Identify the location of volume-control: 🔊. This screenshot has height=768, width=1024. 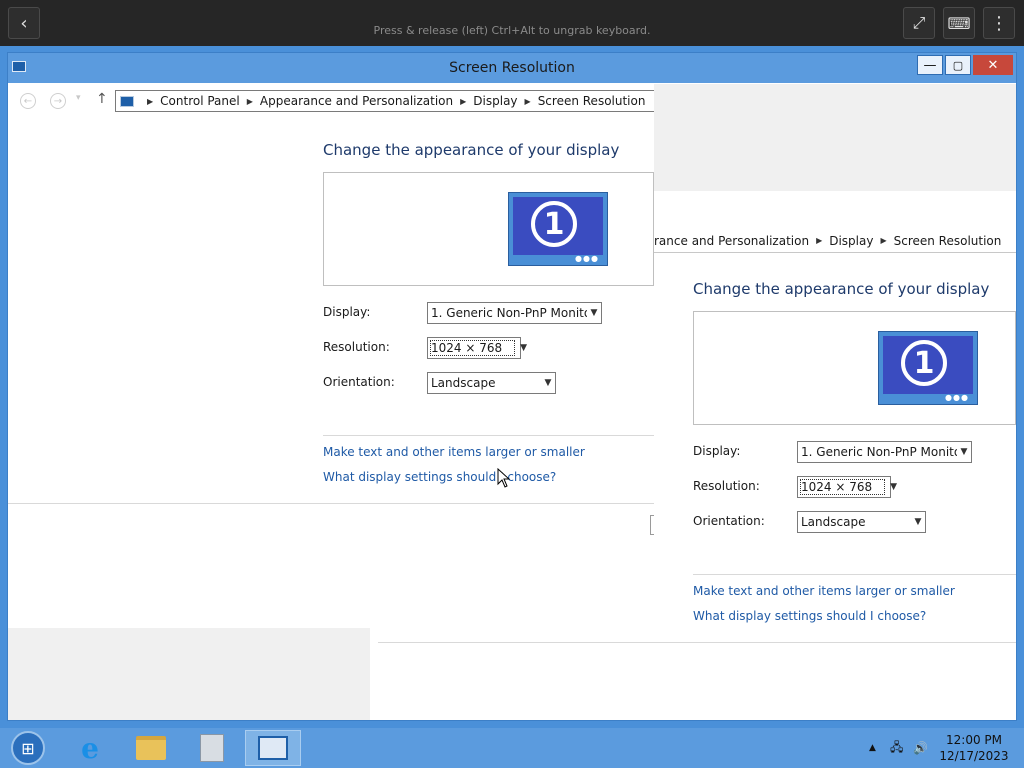
(920, 748).